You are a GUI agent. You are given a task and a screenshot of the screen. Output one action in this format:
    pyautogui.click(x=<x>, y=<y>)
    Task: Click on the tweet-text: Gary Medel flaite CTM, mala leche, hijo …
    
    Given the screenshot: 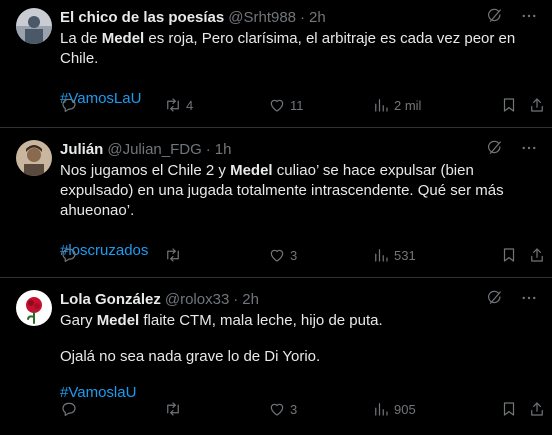 What is the action you would take?
    pyautogui.click(x=221, y=320)
    